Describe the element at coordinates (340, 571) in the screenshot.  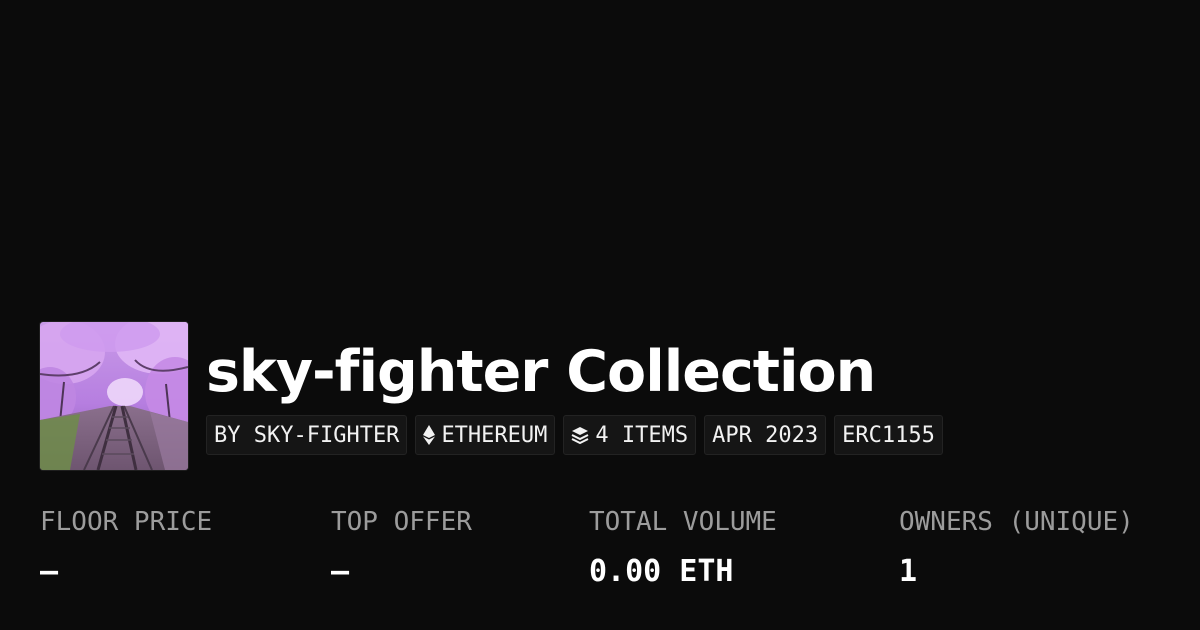
I see `top-offer-value: –` at that location.